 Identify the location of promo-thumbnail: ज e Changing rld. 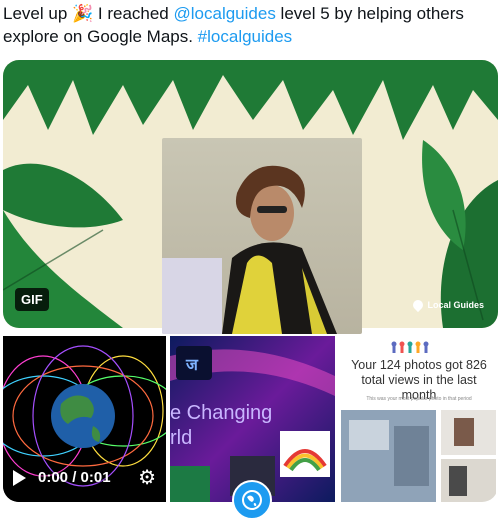
(252, 419).